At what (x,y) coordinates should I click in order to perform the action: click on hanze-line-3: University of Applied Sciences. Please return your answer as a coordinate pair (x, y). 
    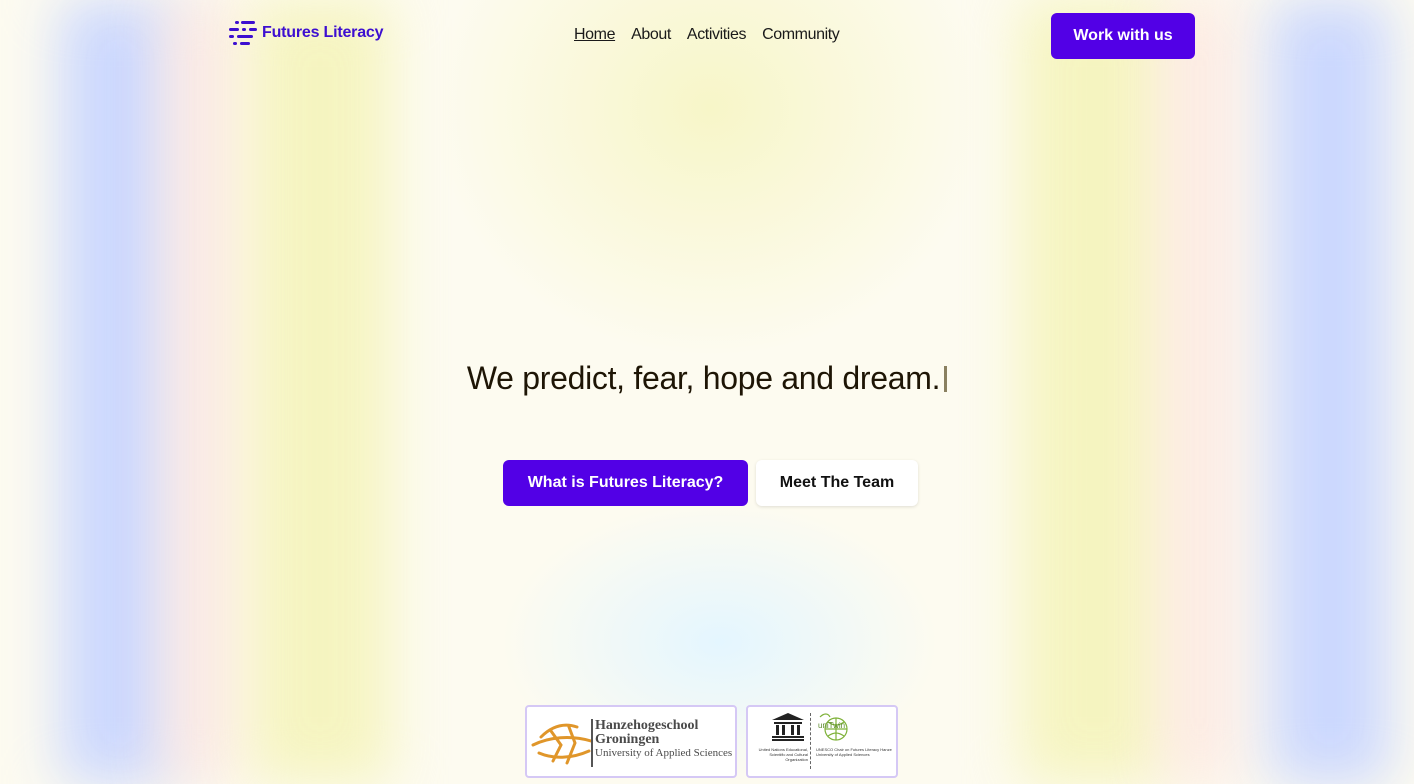
    Looking at the image, I should click on (664, 753).